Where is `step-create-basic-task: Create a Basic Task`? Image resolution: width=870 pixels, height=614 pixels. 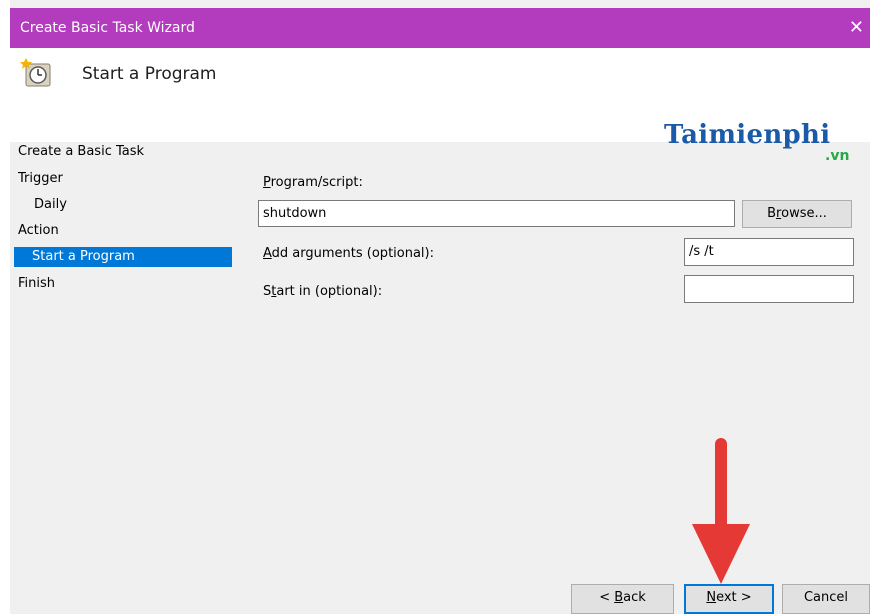 step-create-basic-task: Create a Basic Task is located at coordinates (81, 151).